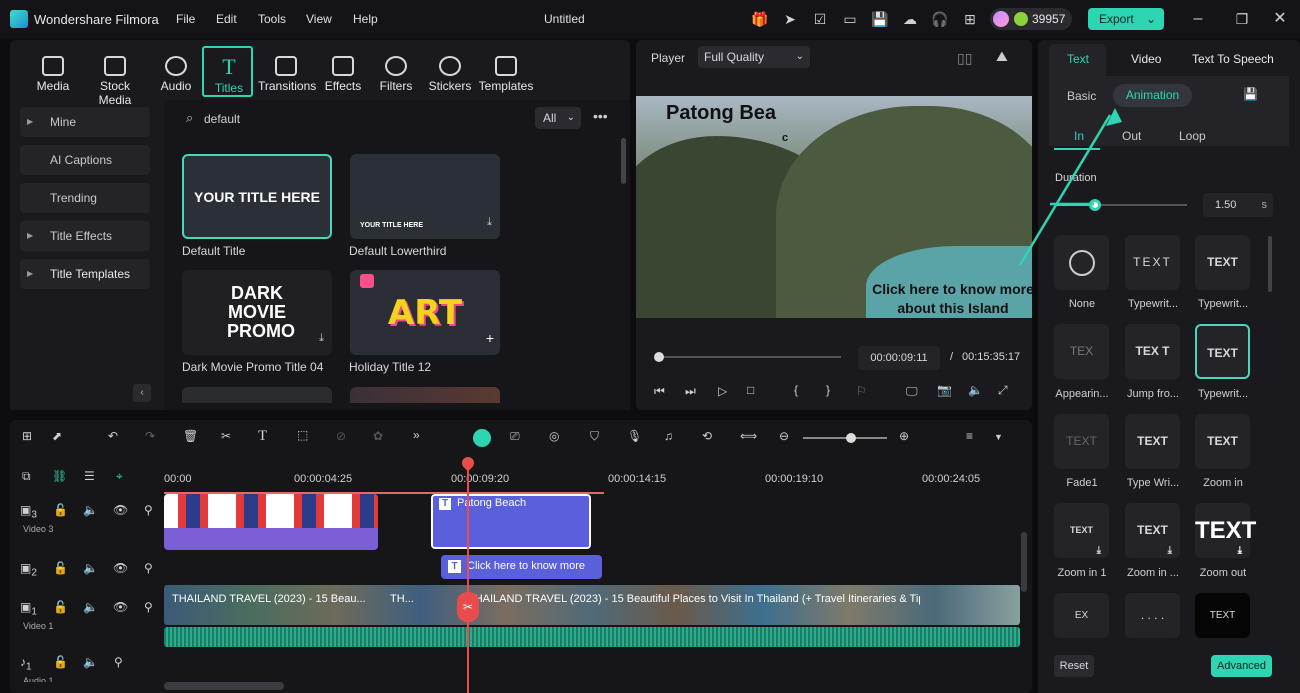  What do you see at coordinates (690, 391) in the screenshot?
I see `next-frame-icon: ⏭` at bounding box center [690, 391].